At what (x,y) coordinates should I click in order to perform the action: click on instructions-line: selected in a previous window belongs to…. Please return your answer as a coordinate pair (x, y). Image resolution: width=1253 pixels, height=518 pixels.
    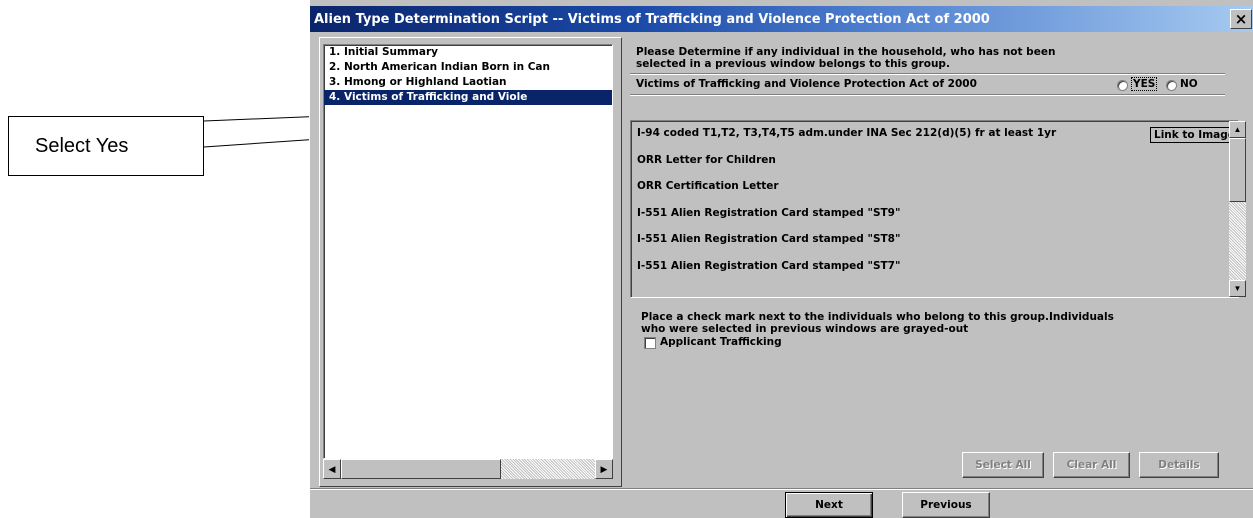
    Looking at the image, I should click on (793, 64).